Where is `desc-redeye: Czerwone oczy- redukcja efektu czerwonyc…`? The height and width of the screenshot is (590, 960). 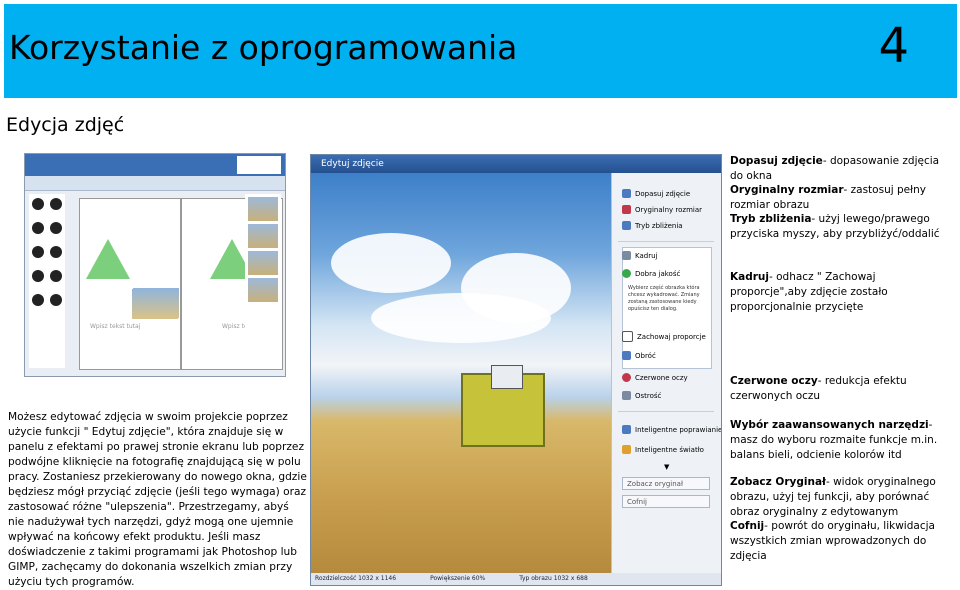
desc-redeye: Czerwone oczy- redukcja efektu czerwonyc… is located at coordinates (818, 388).